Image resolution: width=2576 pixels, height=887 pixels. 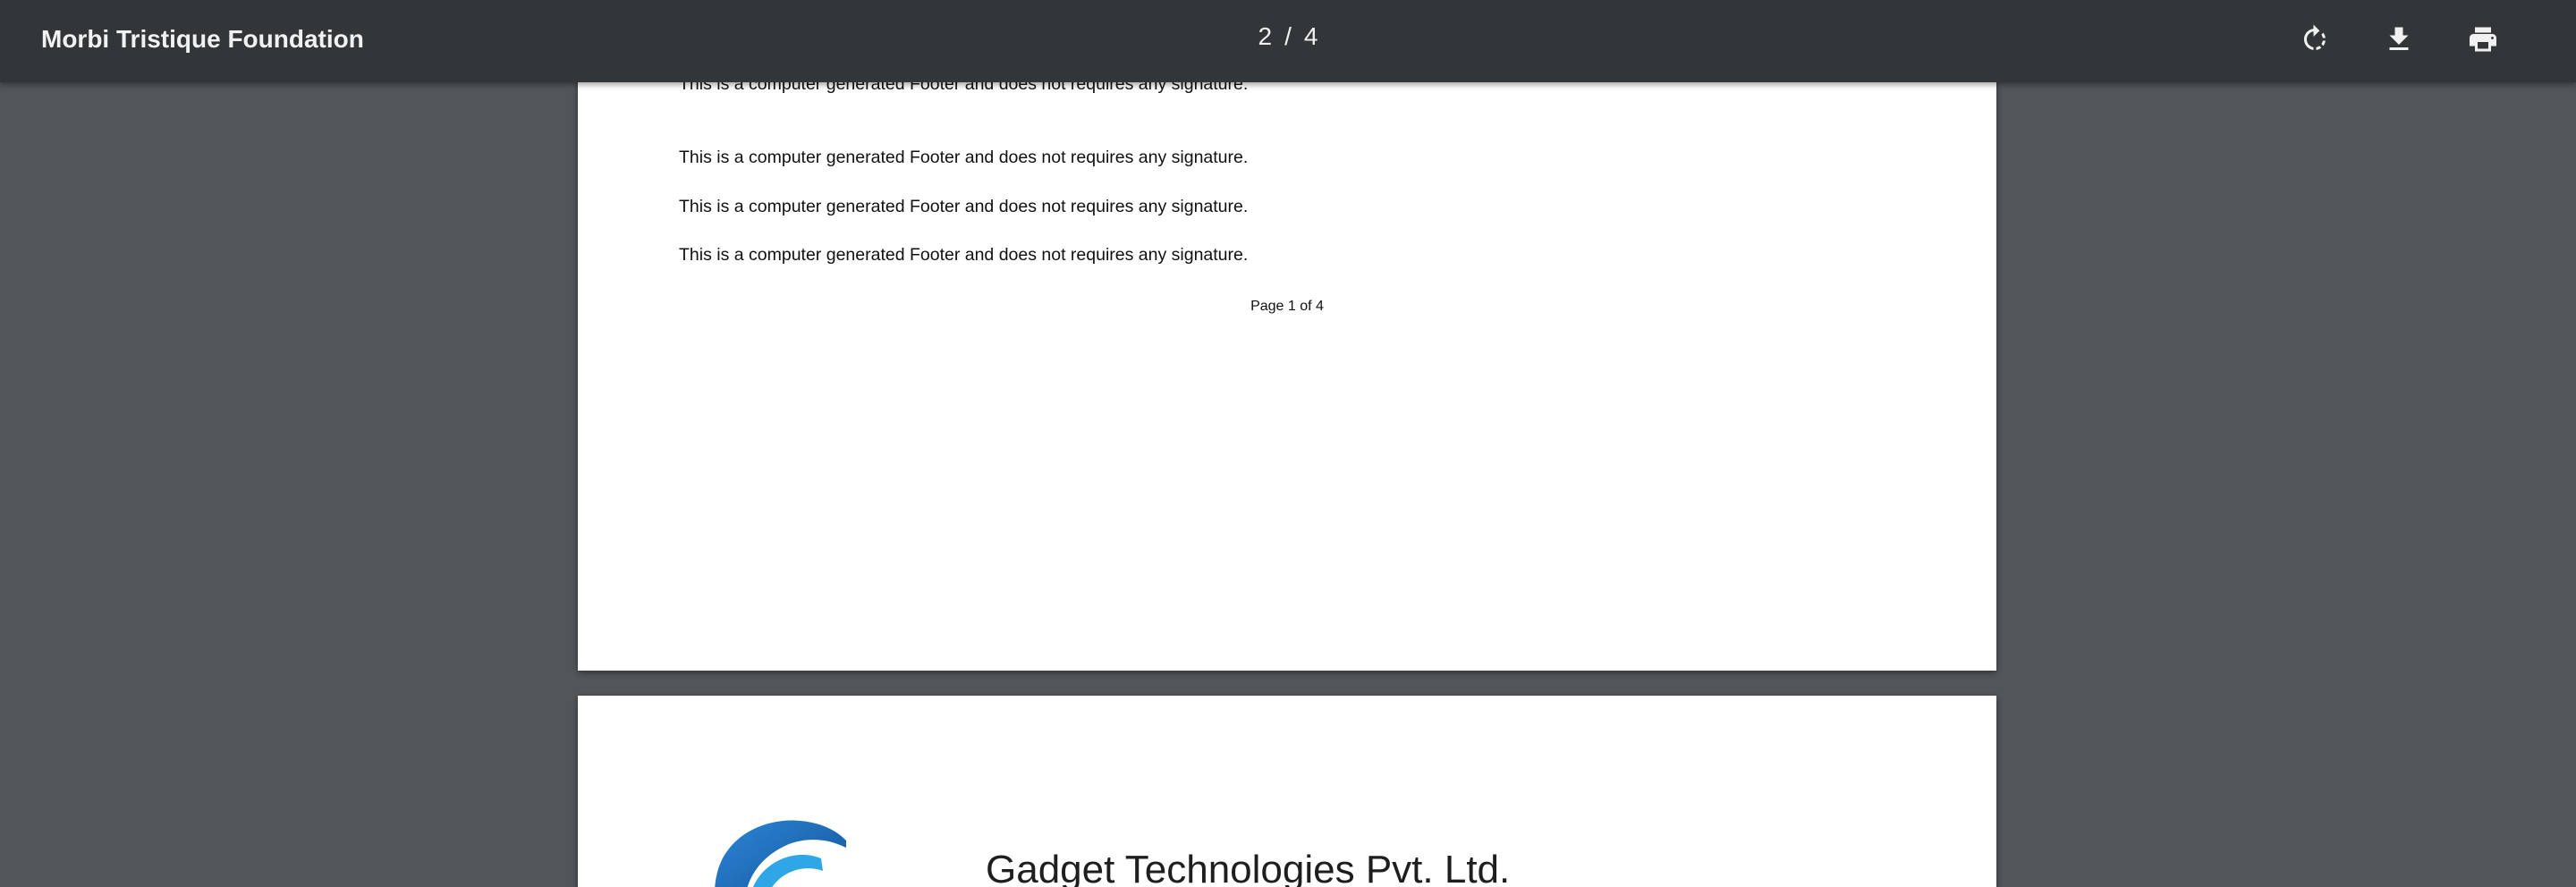 I want to click on print-button, so click(x=2483, y=39).